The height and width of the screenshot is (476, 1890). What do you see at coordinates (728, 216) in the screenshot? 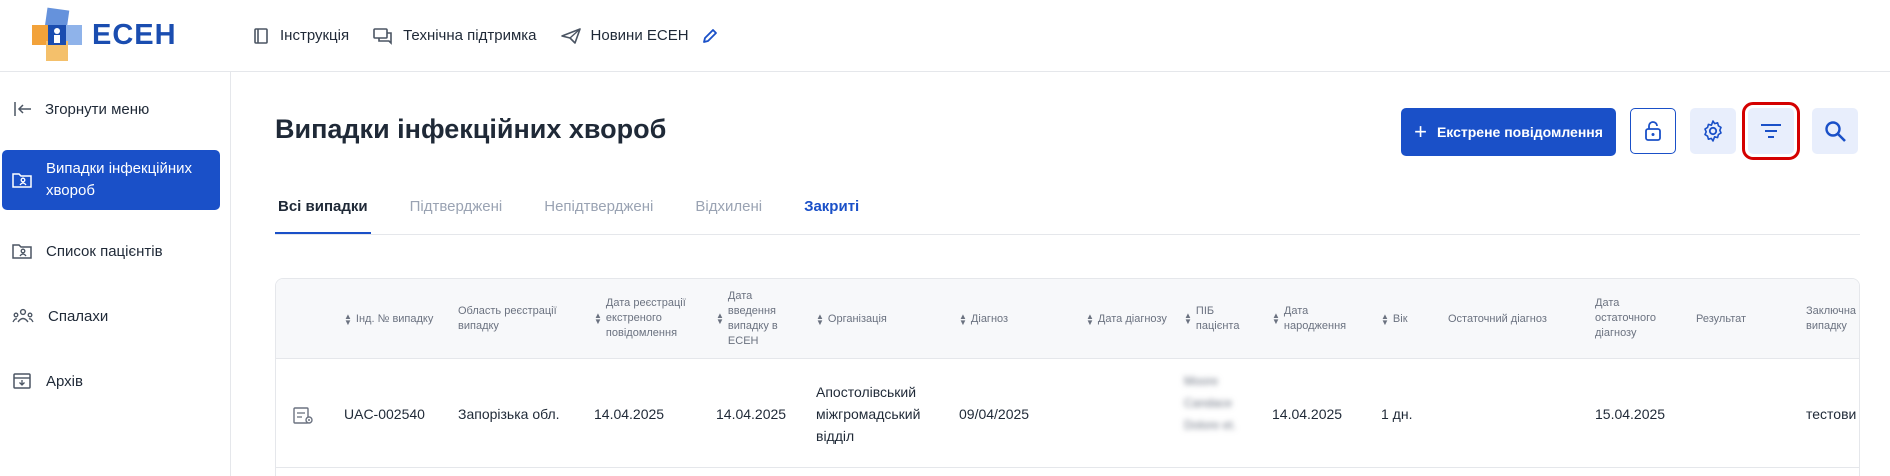
I see `tab-rejected: Відхилені` at bounding box center [728, 216].